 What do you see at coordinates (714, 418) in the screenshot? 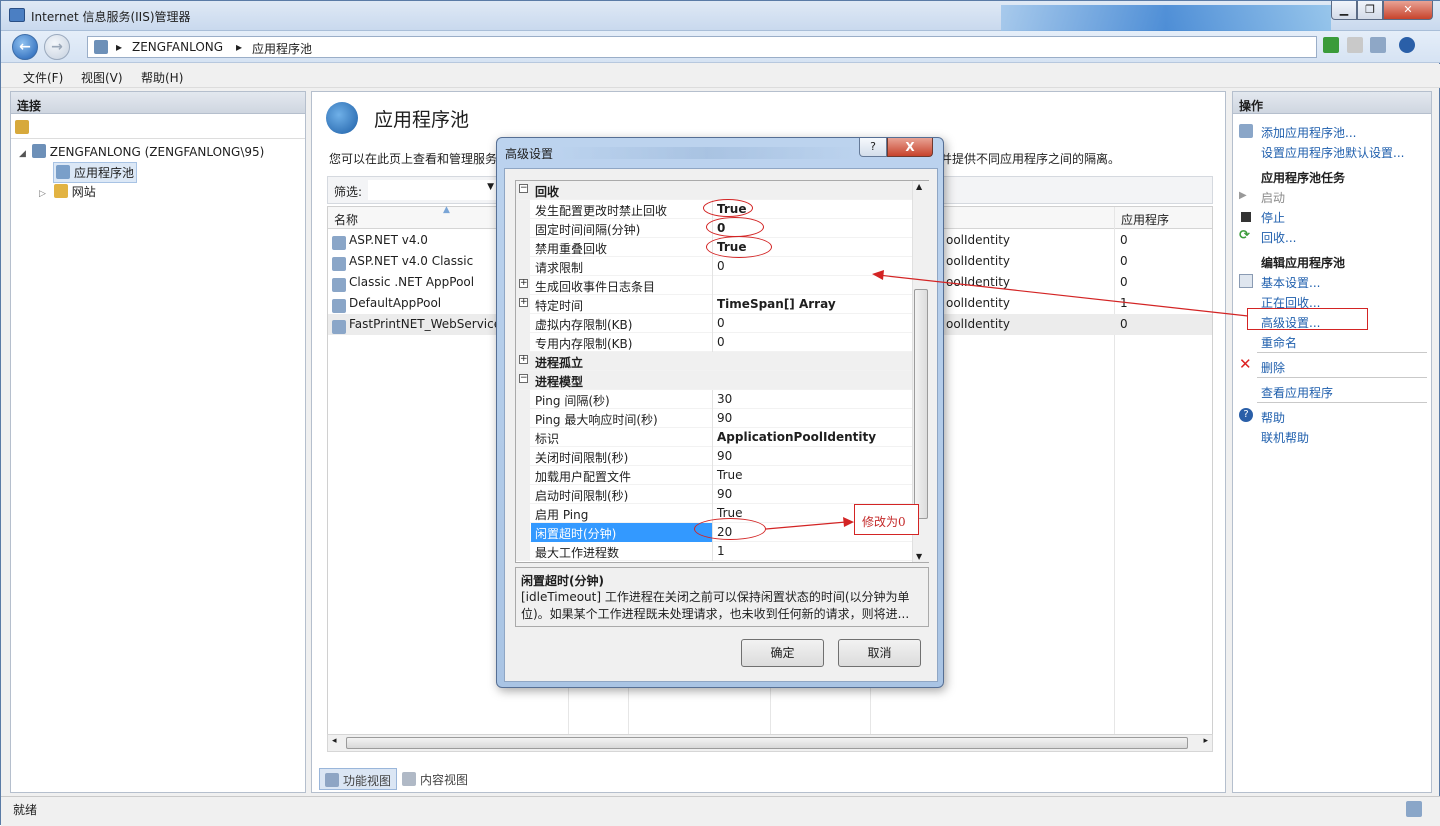
I see `property-row: Ping 最大响应时间(秒) 90` at bounding box center [714, 418].